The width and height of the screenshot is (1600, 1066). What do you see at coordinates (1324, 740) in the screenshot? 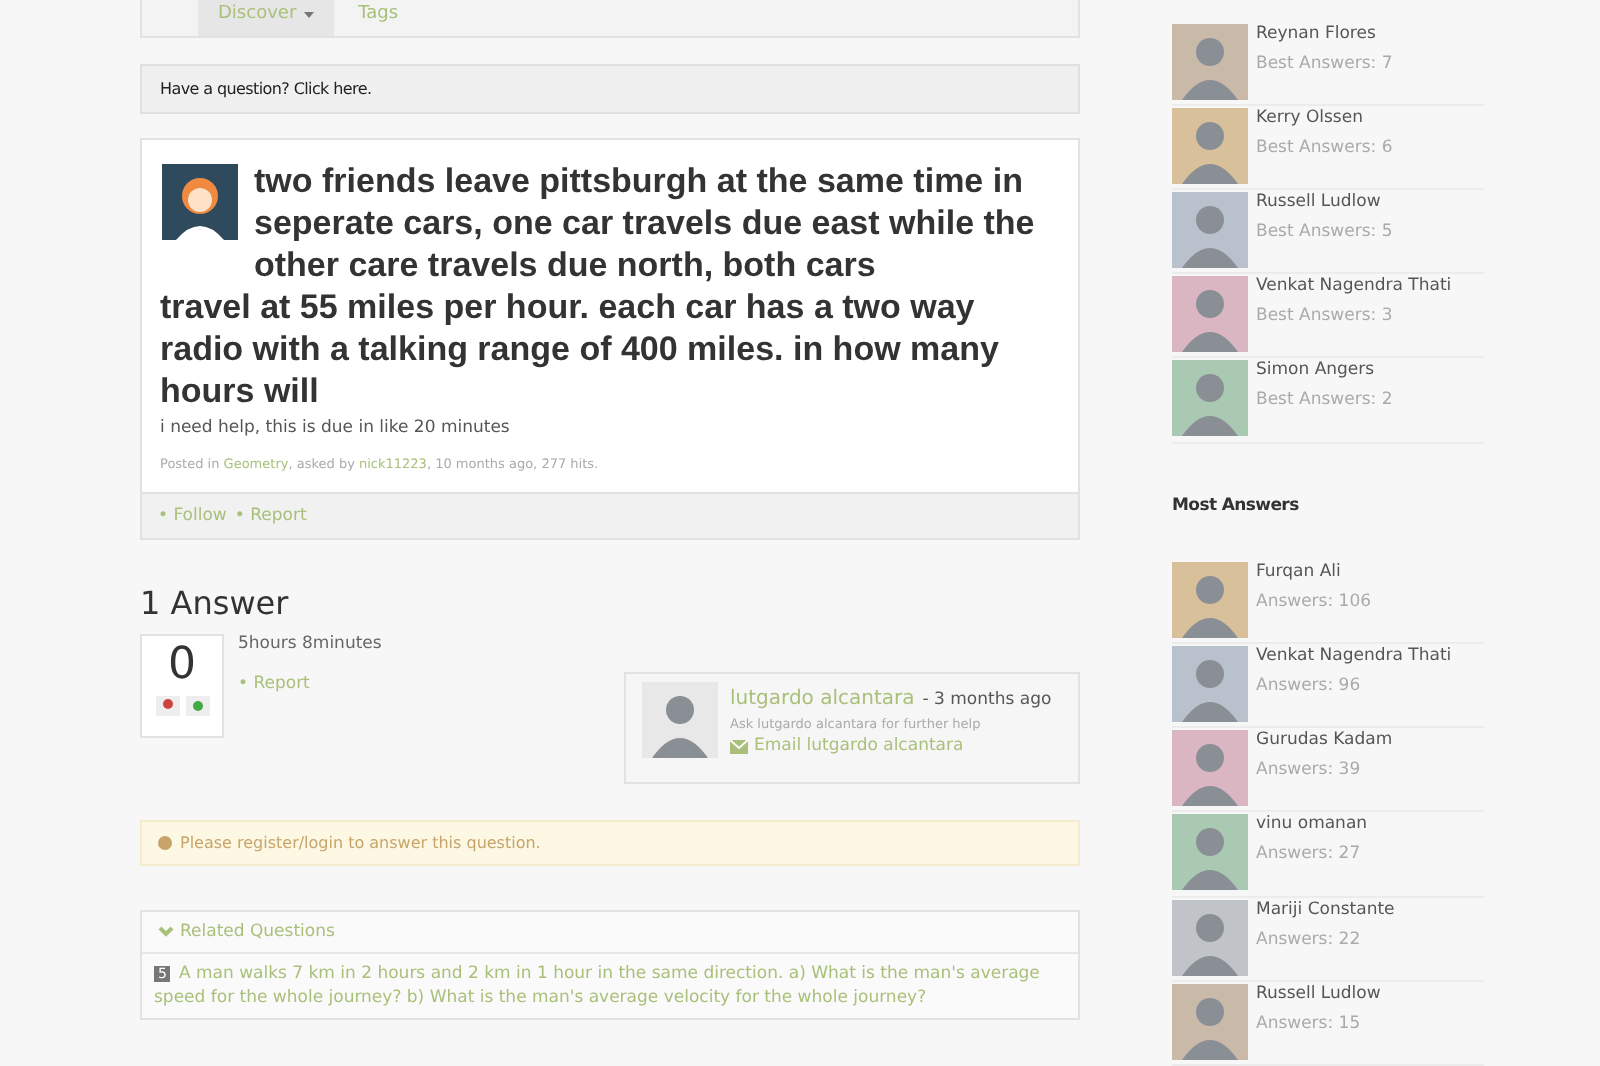
I see `user-name: Gurudas Kadam` at bounding box center [1324, 740].